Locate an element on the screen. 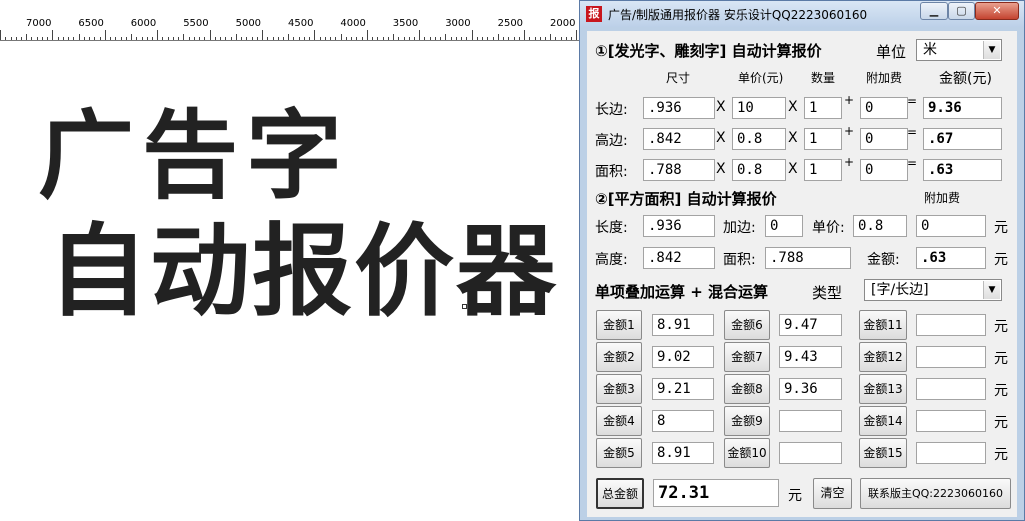  amount-button: 金额7 is located at coordinates (747, 357).